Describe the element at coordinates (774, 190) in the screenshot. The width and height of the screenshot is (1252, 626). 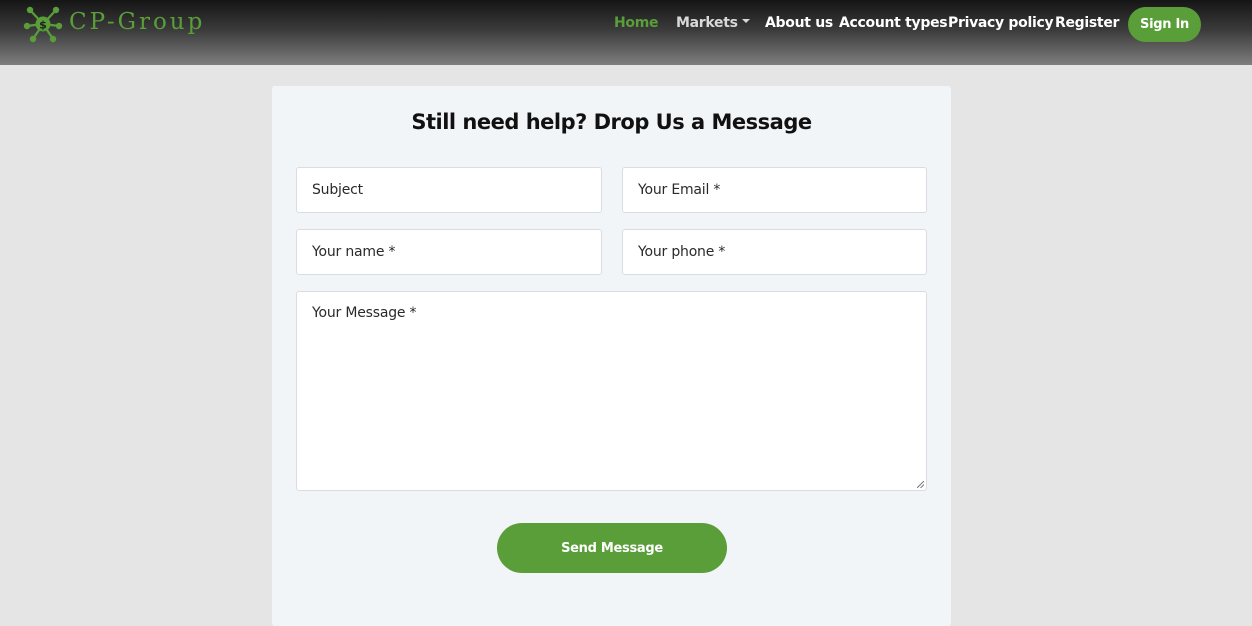
I see `email-input: Your Email *` at that location.